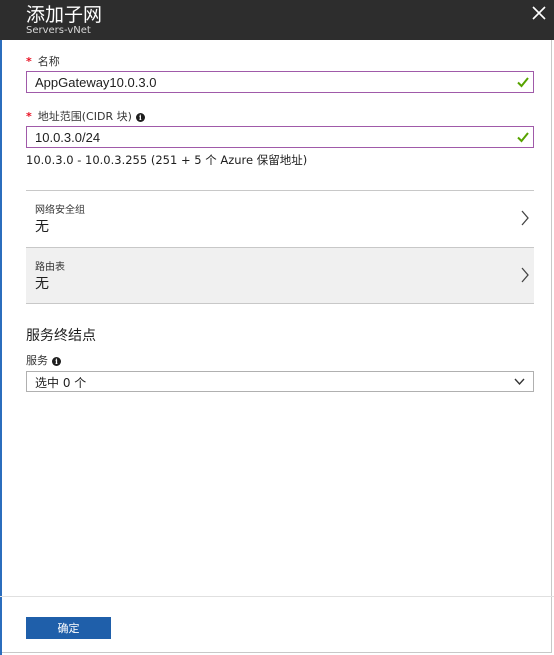 The image size is (554, 655). I want to click on route-table-row: 路由表 无, so click(280, 275).